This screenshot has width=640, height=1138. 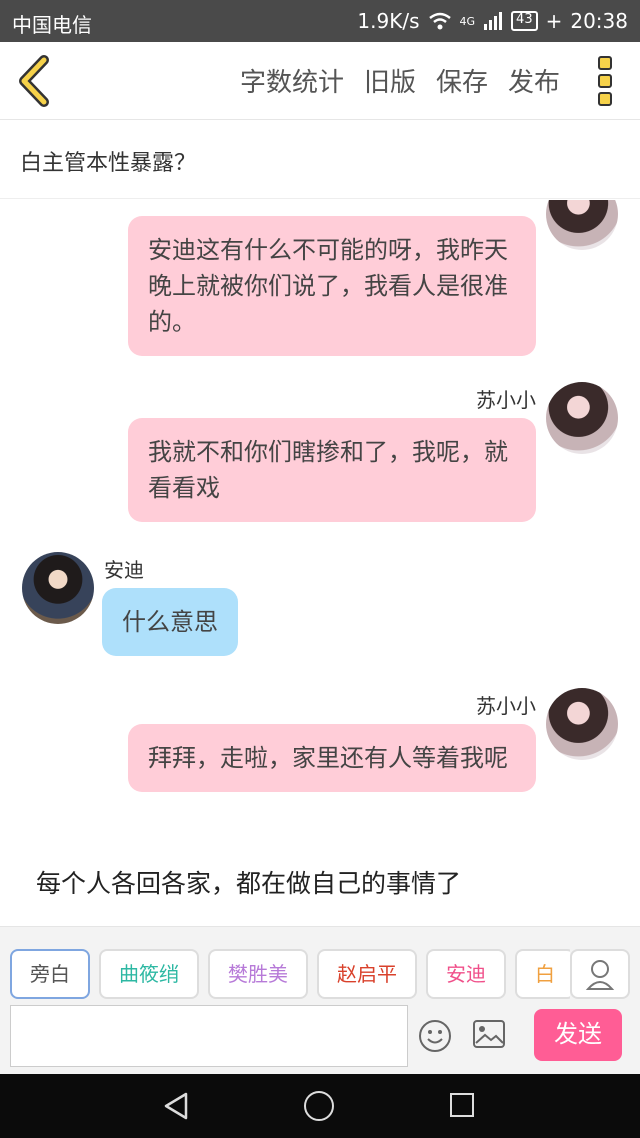 I want to click on old-version-button: 旧版, so click(x=390, y=80).